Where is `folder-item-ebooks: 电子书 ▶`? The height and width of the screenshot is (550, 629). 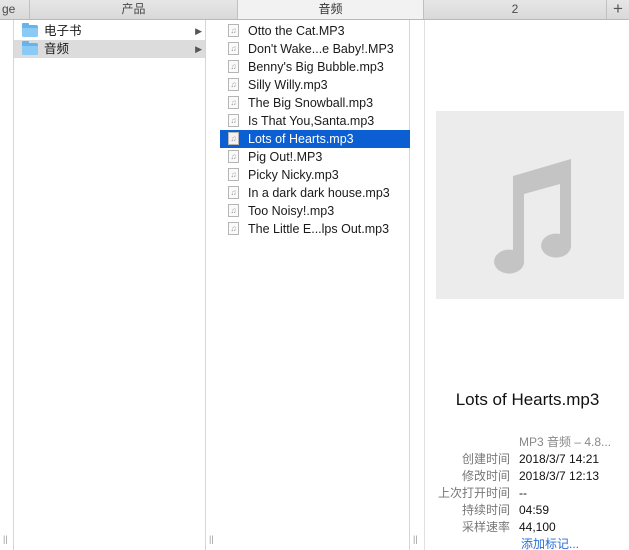
folder-item-ebooks: 电子书 ▶ is located at coordinates (109, 31).